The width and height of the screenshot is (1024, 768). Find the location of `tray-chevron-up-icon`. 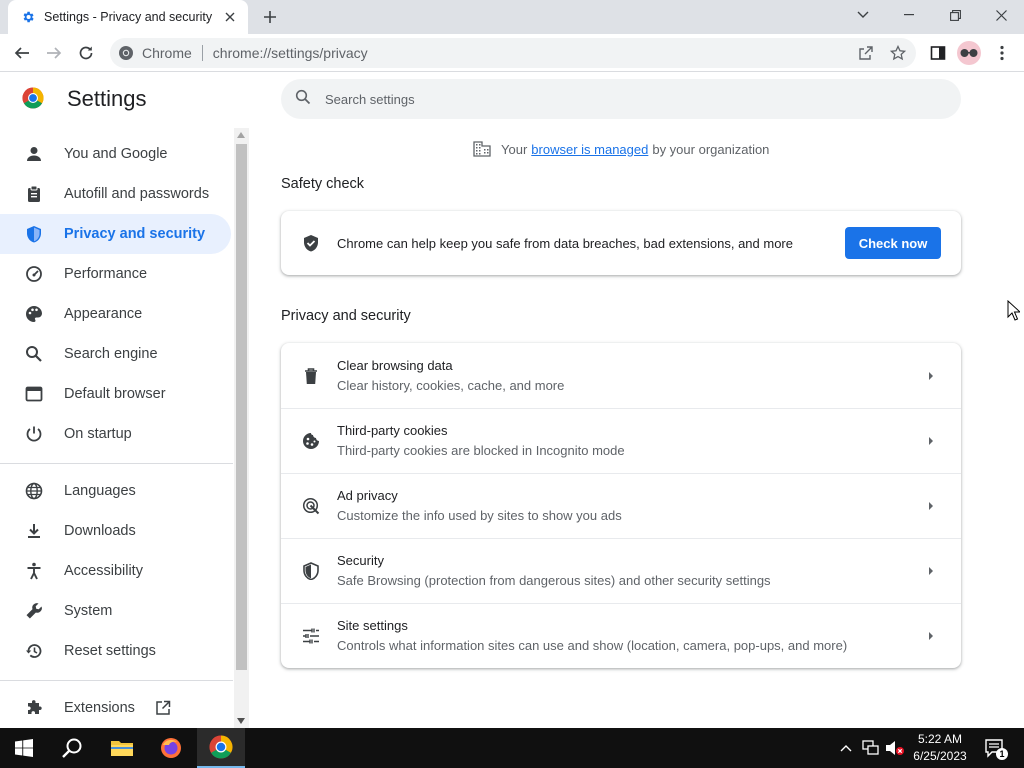

tray-chevron-up-icon is located at coordinates (846, 748).